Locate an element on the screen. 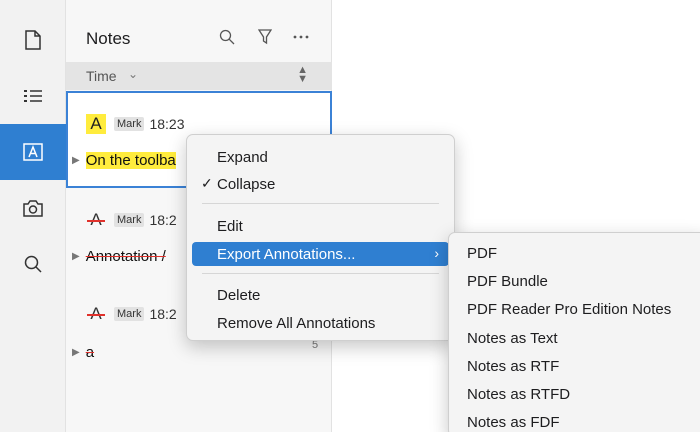  menu-item-collapse: ✓ Collapse is located at coordinates (320, 184).